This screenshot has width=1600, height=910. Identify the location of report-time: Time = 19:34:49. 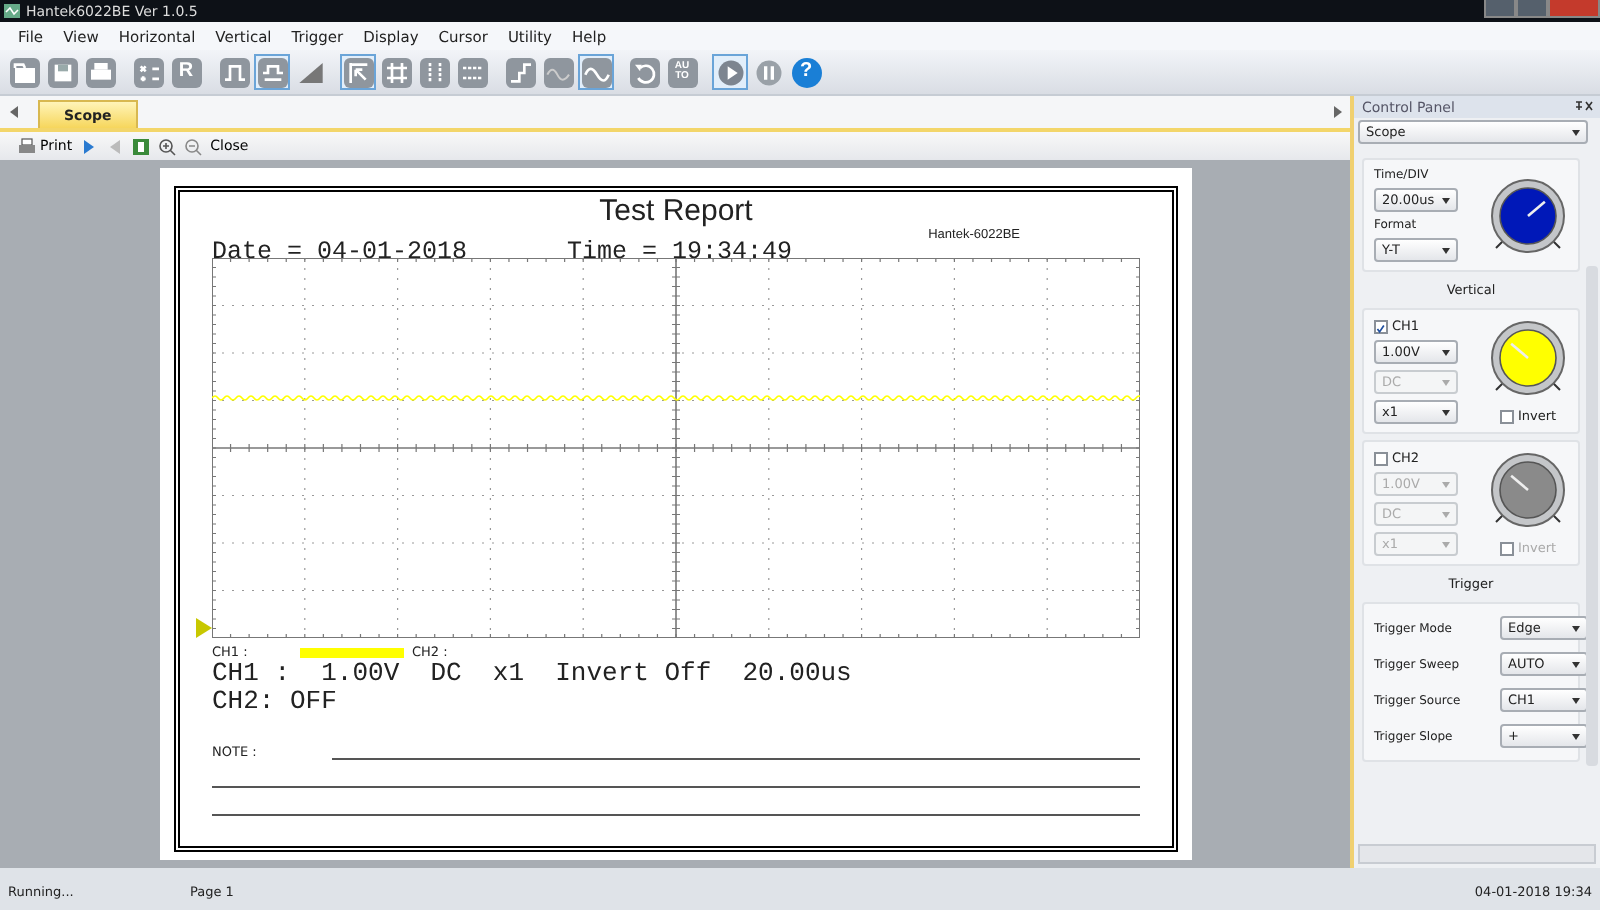
(680, 250).